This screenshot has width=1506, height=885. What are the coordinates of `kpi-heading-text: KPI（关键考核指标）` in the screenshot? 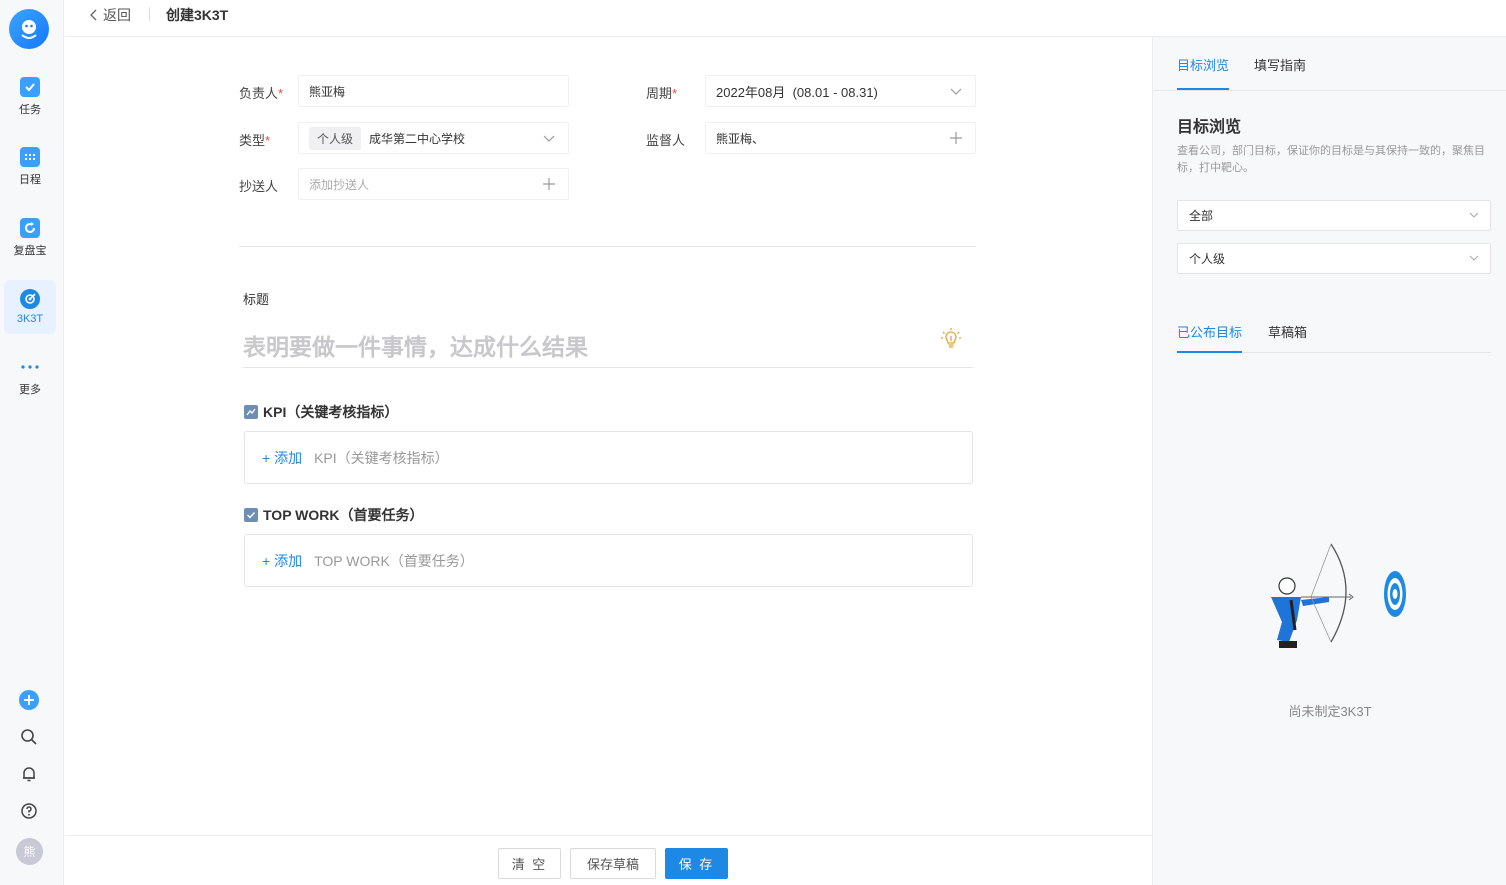 It's located at (331, 412).